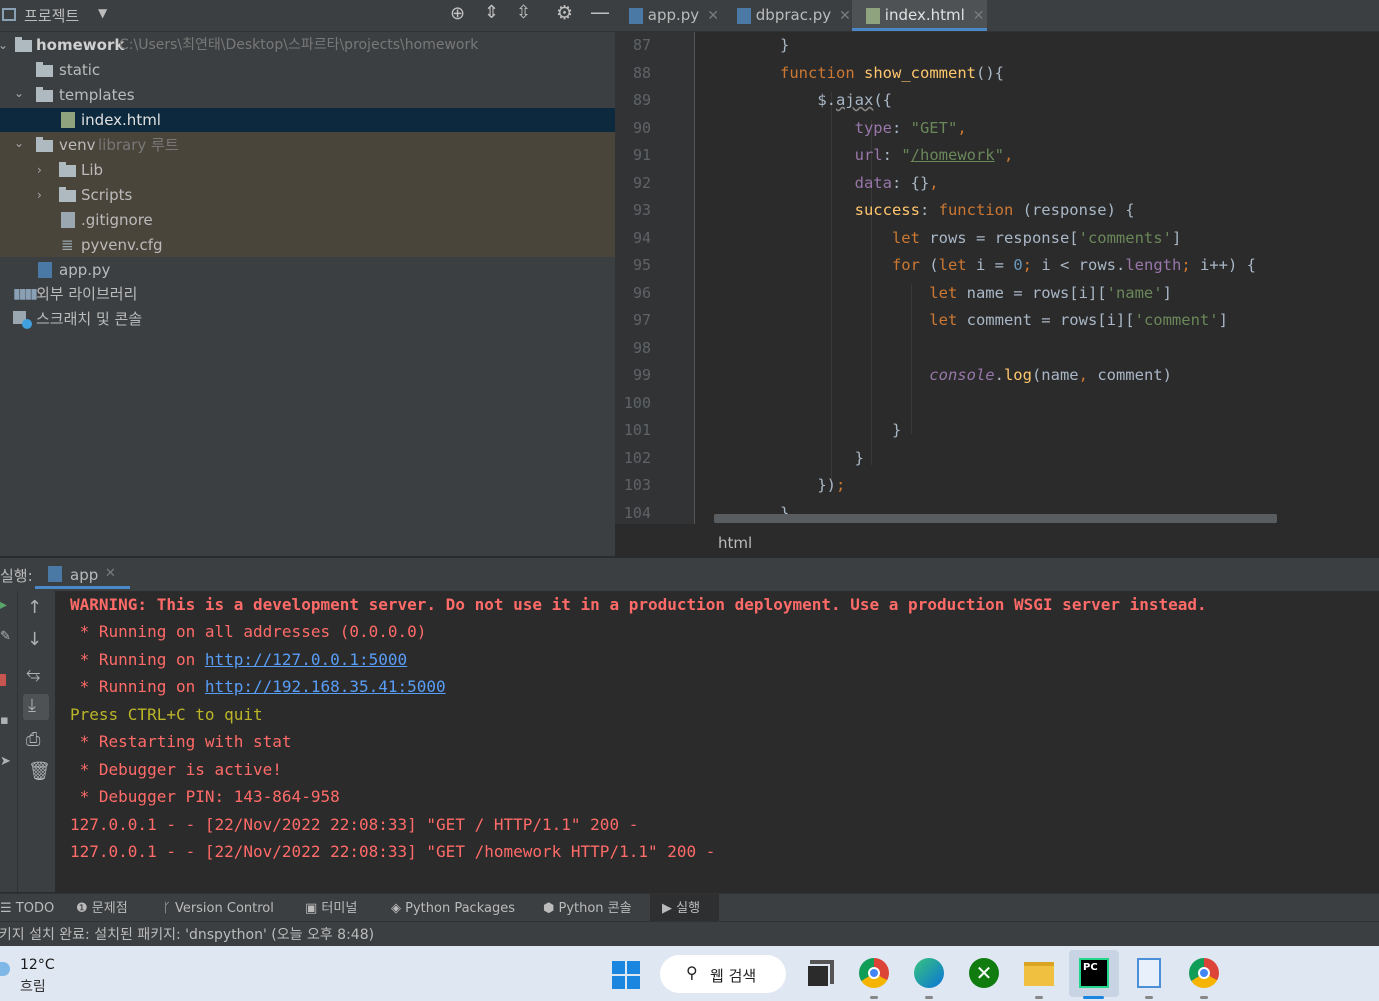 Image resolution: width=1379 pixels, height=1001 pixels. Describe the element at coordinates (51, 15) in the screenshot. I see `project-title: 프로젝트` at that location.